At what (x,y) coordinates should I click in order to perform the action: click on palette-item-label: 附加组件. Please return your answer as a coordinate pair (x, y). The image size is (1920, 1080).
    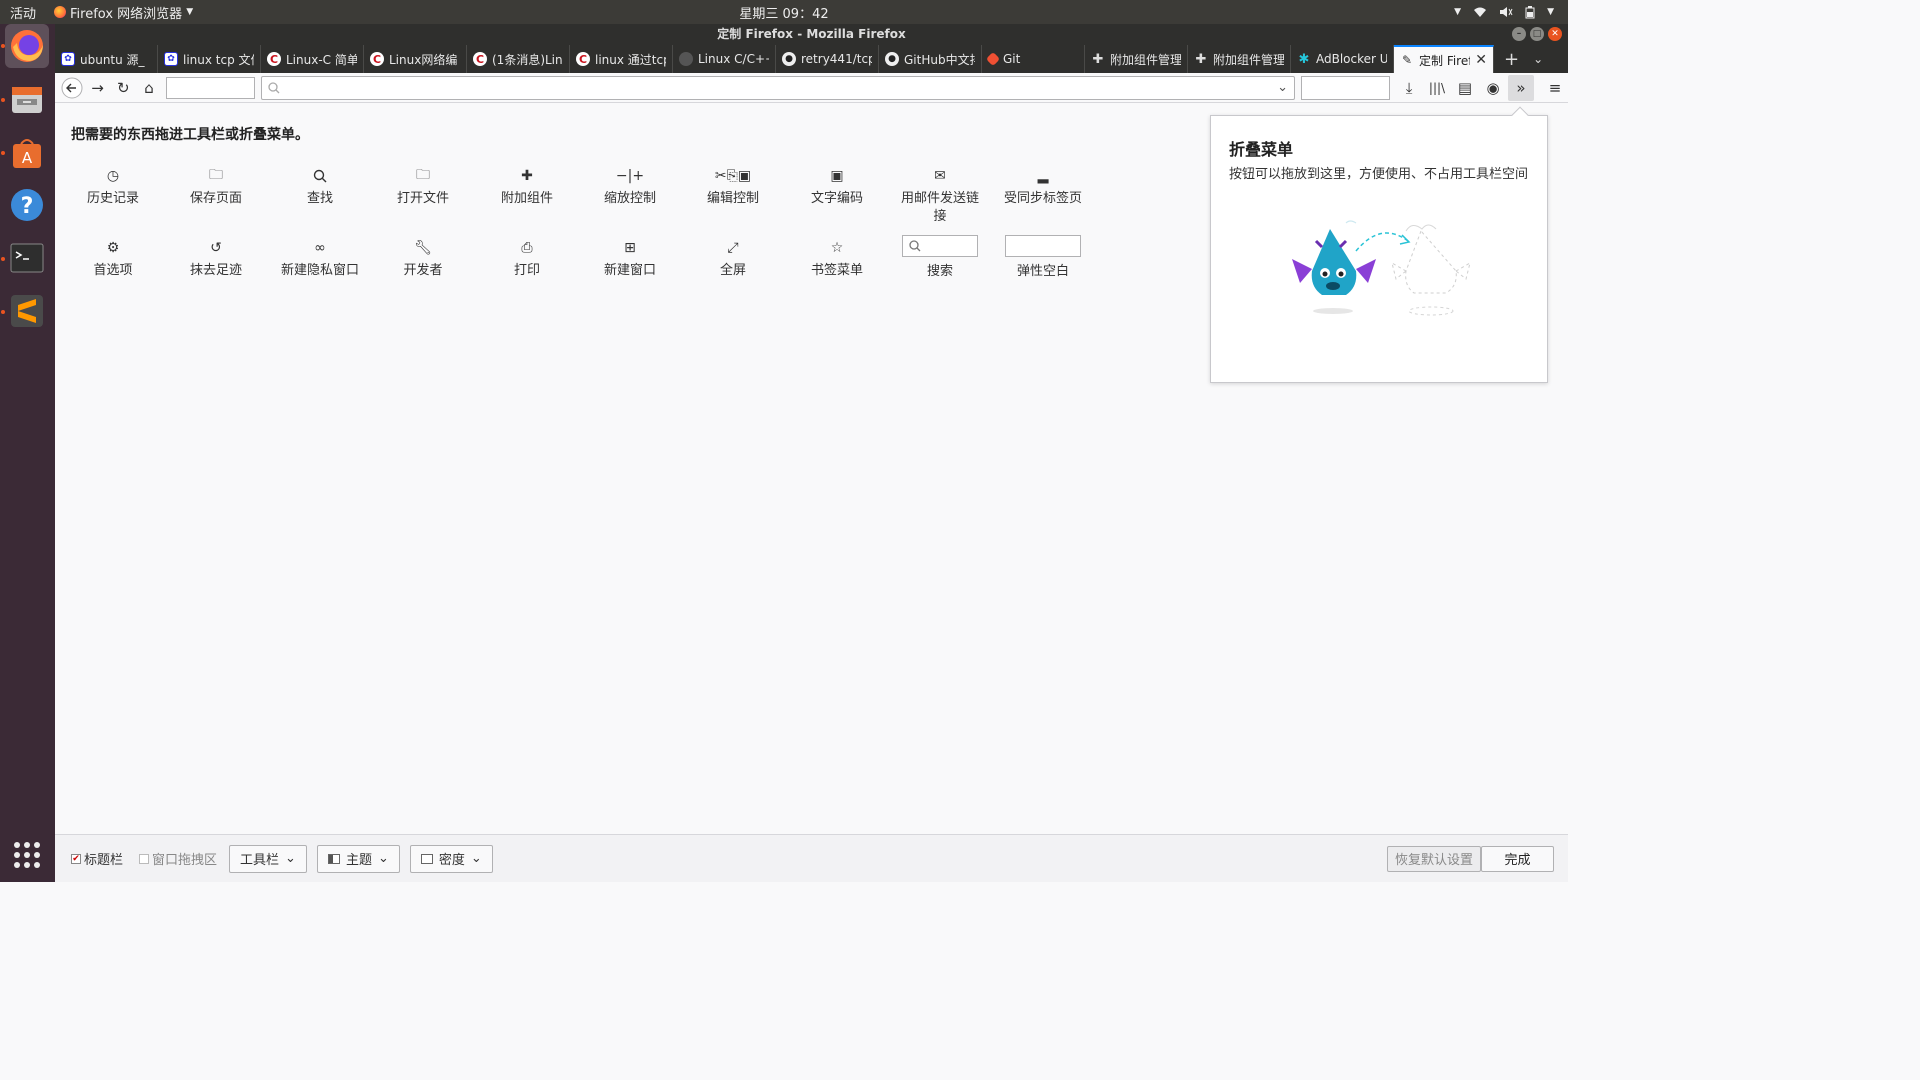
    Looking at the image, I should click on (526, 198).